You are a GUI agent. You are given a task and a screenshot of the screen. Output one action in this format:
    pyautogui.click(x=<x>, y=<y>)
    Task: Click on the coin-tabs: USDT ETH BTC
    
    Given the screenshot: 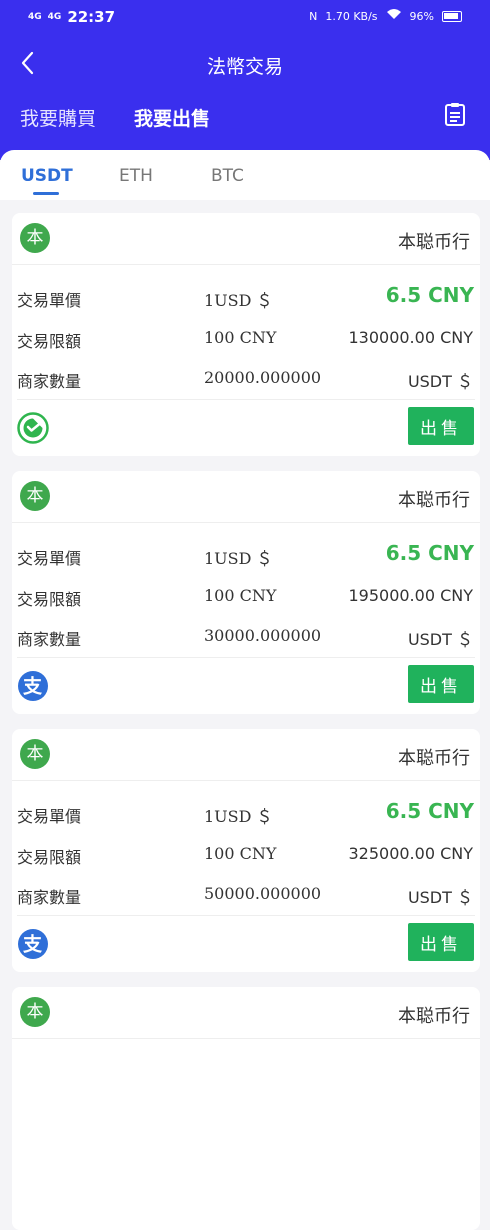 What is the action you would take?
    pyautogui.click(x=245, y=175)
    